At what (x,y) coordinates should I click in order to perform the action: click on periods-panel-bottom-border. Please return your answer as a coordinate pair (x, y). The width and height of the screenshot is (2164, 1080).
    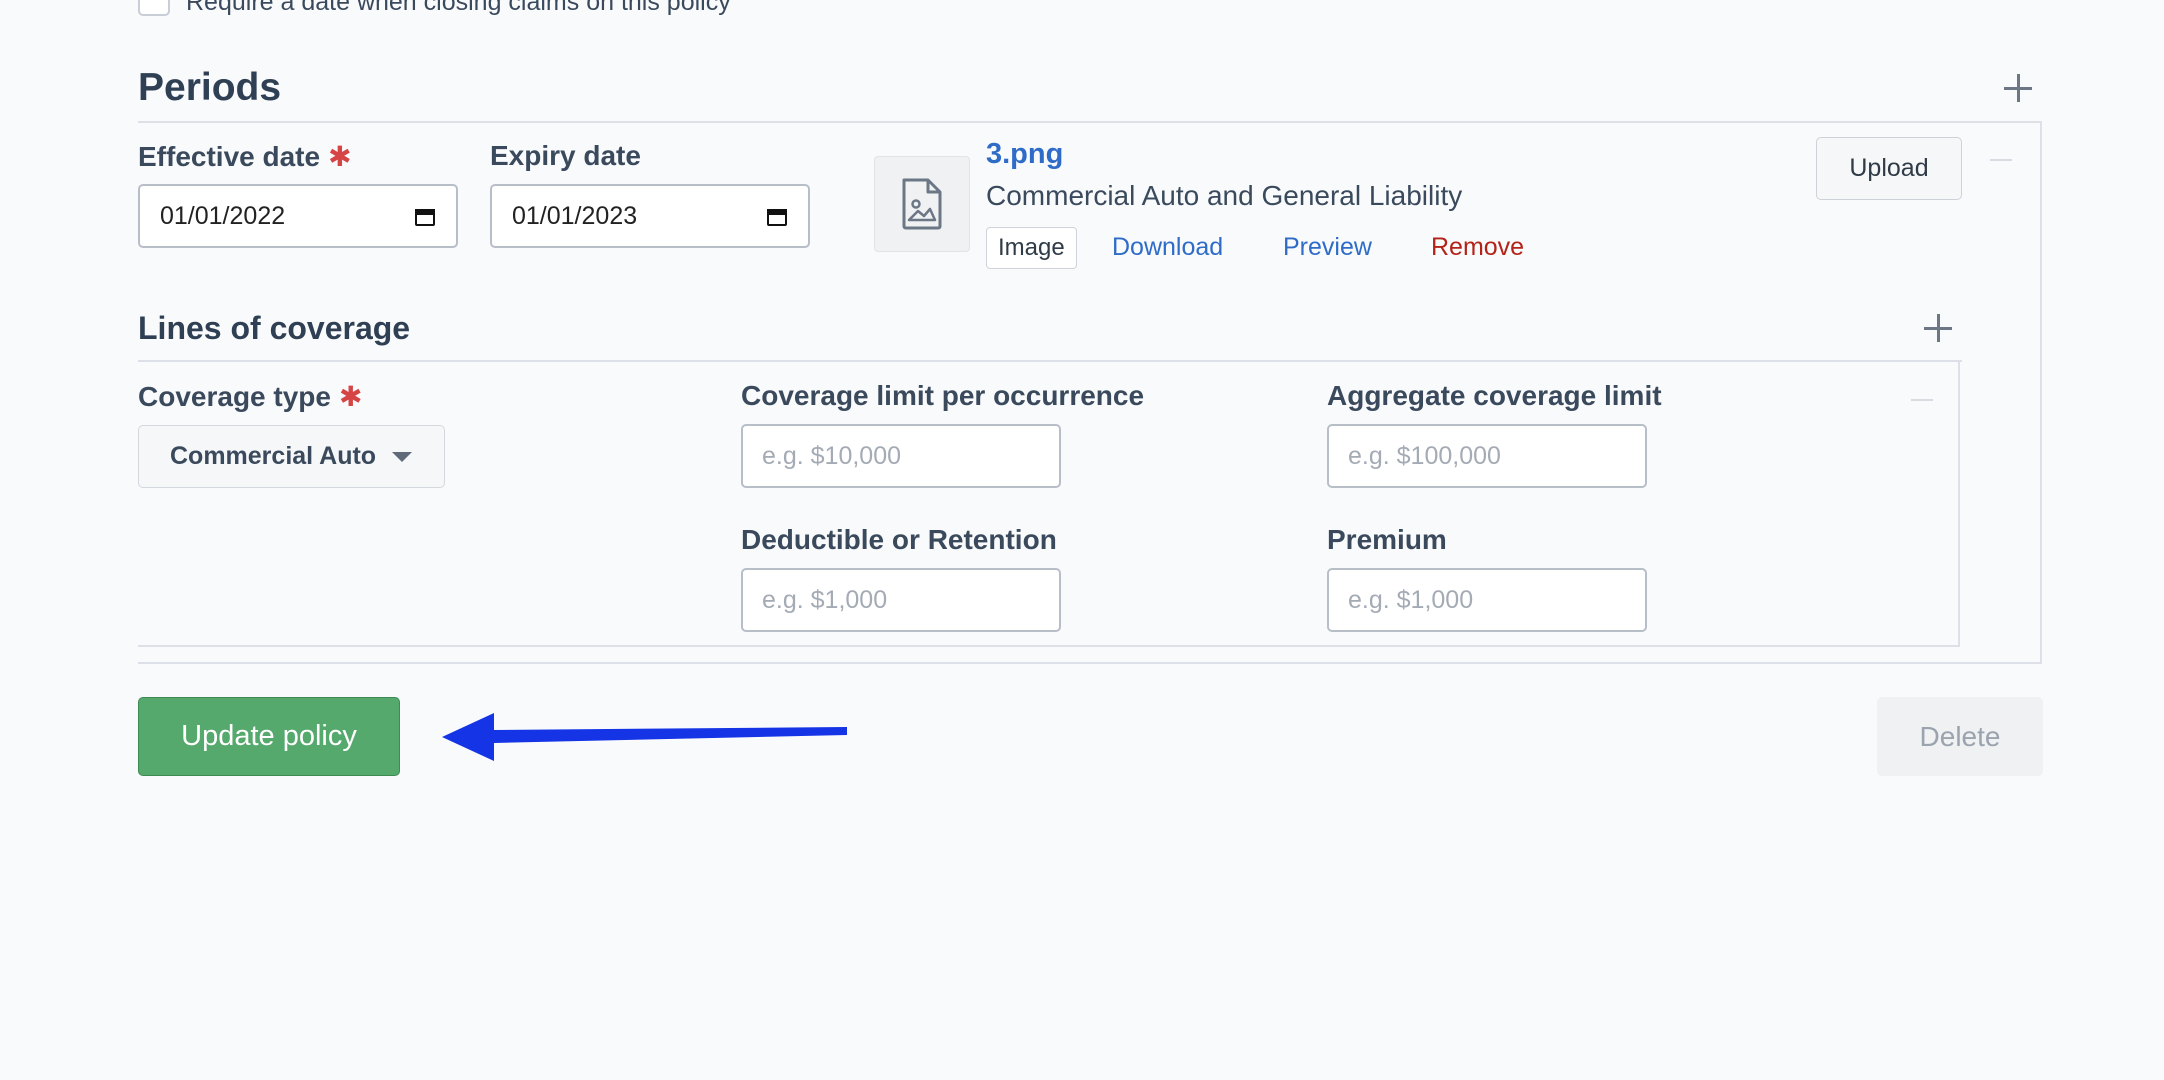
    Looking at the image, I should click on (1090, 663).